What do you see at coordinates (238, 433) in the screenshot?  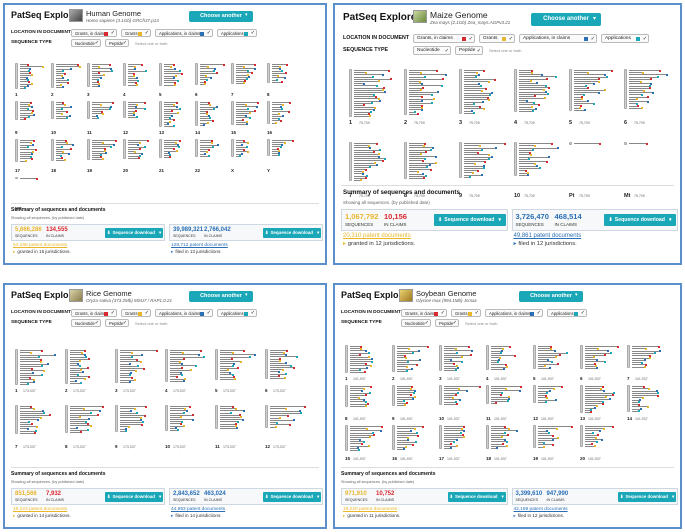 I see `chromosome-11: 11 173,037` at bounding box center [238, 433].